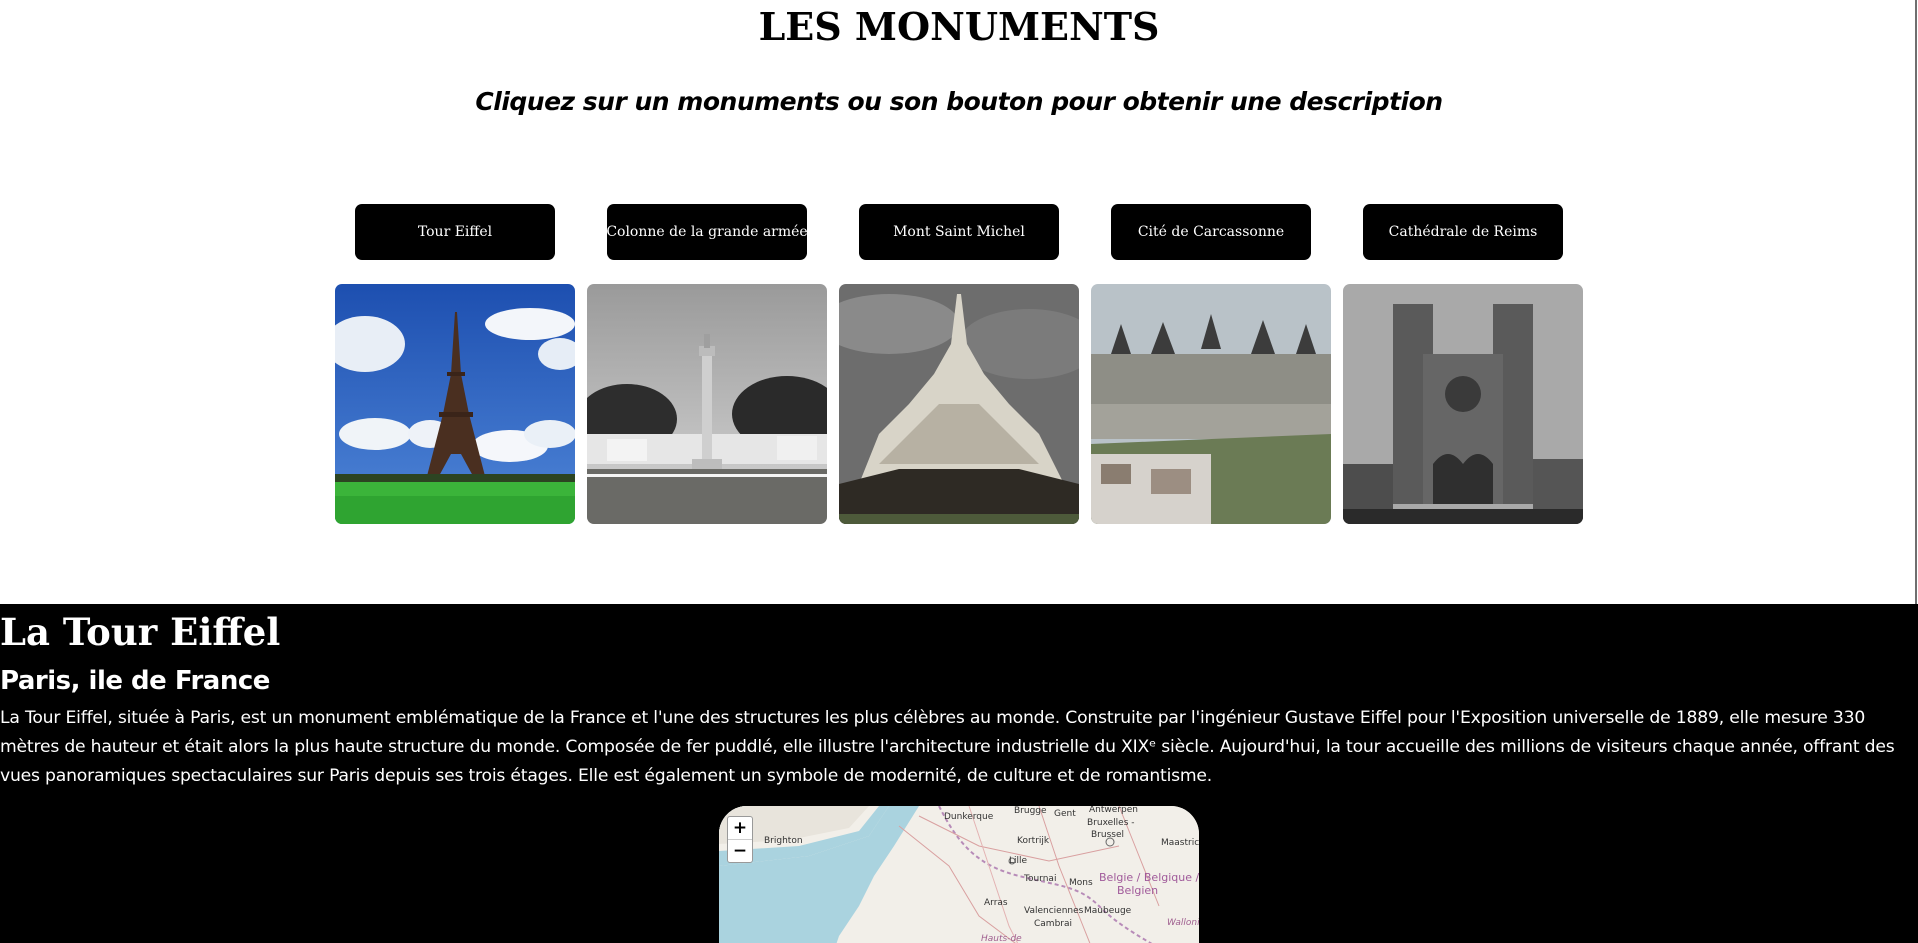 This screenshot has width=1918, height=943. Describe the element at coordinates (1149, 877) in the screenshot. I see `map-label-belgie: Belgie / Belgique /` at that location.